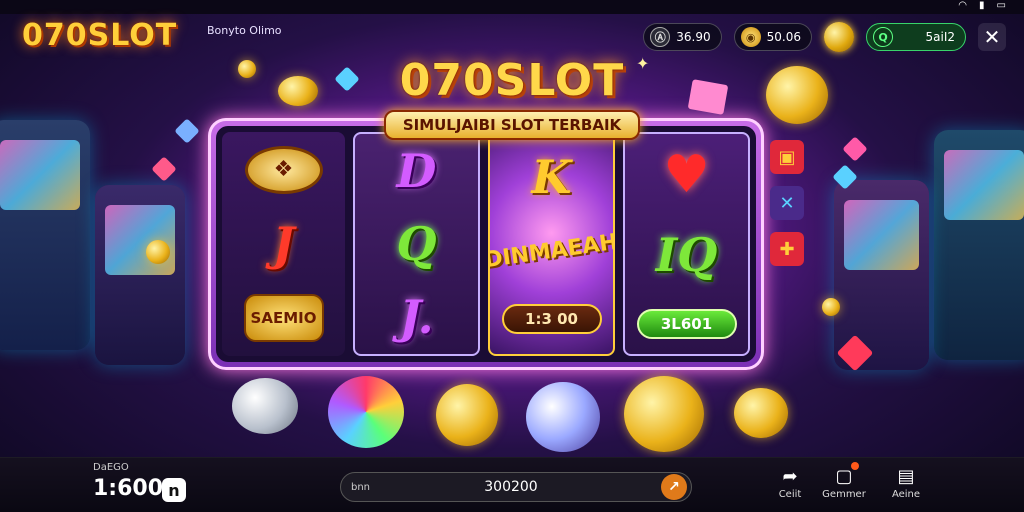 This screenshot has height=512, width=1024. I want to click on reel-2: D Q J., so click(416, 244).